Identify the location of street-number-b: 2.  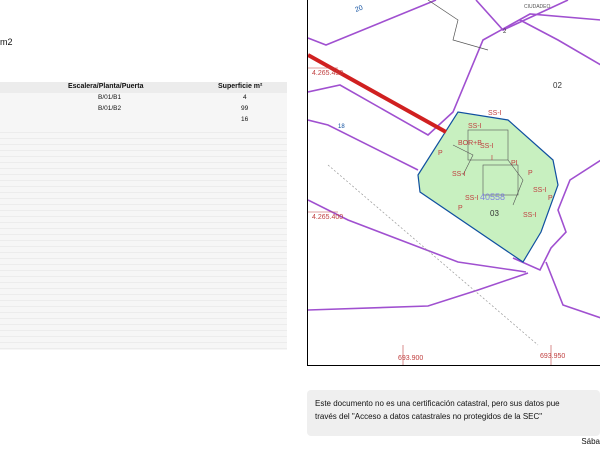
(505, 32).